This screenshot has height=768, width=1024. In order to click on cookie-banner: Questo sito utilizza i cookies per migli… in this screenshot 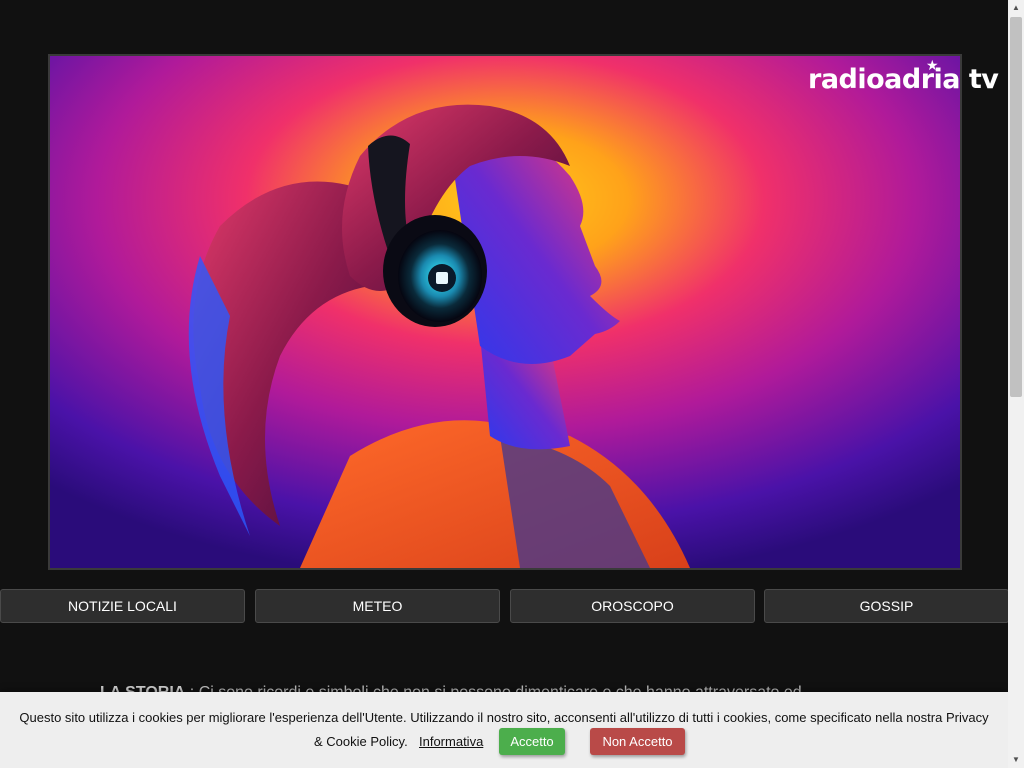, I will do `click(504, 730)`.